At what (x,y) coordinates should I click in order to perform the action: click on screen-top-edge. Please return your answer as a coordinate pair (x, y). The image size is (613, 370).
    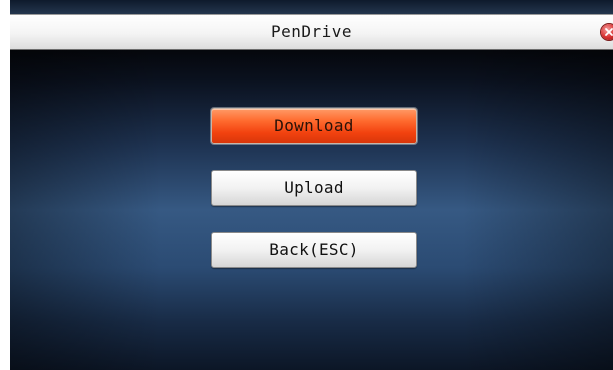
    Looking at the image, I should click on (311, 7).